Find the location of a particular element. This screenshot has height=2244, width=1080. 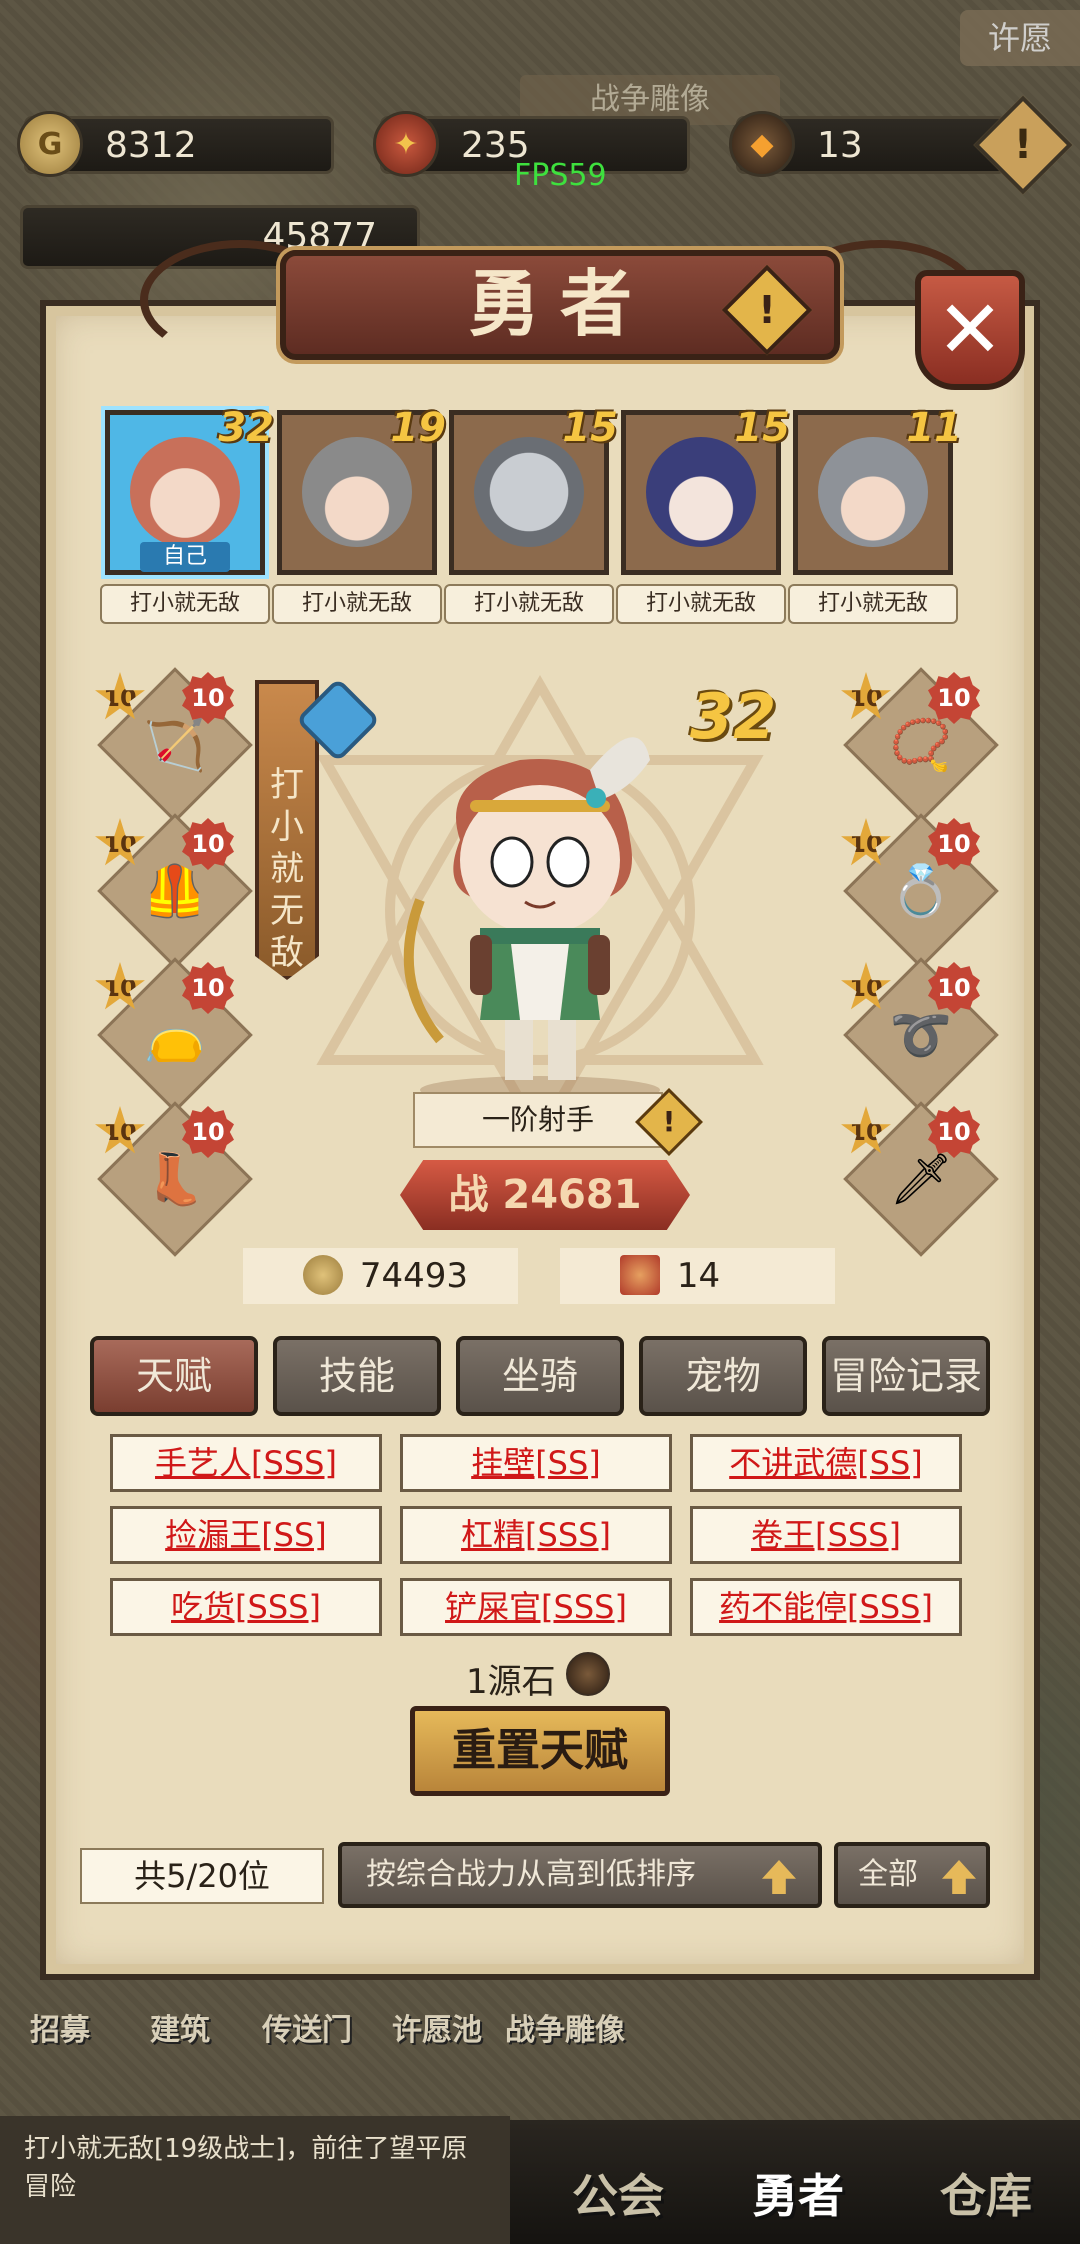

hero-level: 32 is located at coordinates (246, 428).